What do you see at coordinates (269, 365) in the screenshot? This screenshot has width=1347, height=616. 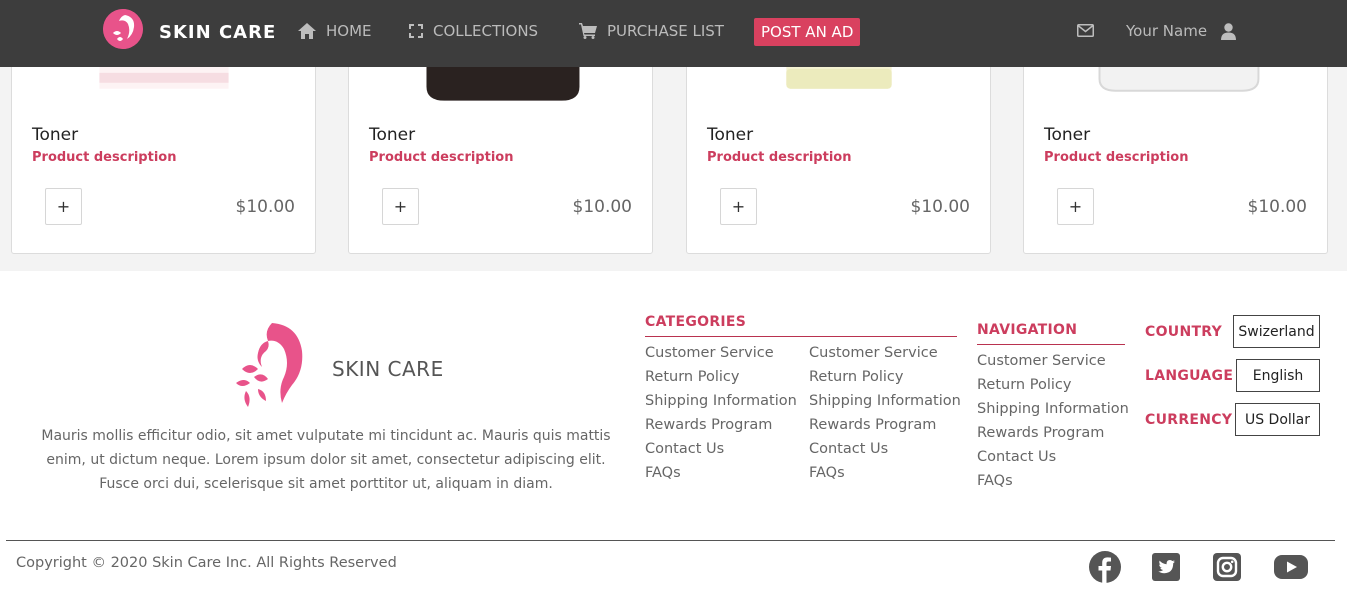 I see `footer-logo-icon` at bounding box center [269, 365].